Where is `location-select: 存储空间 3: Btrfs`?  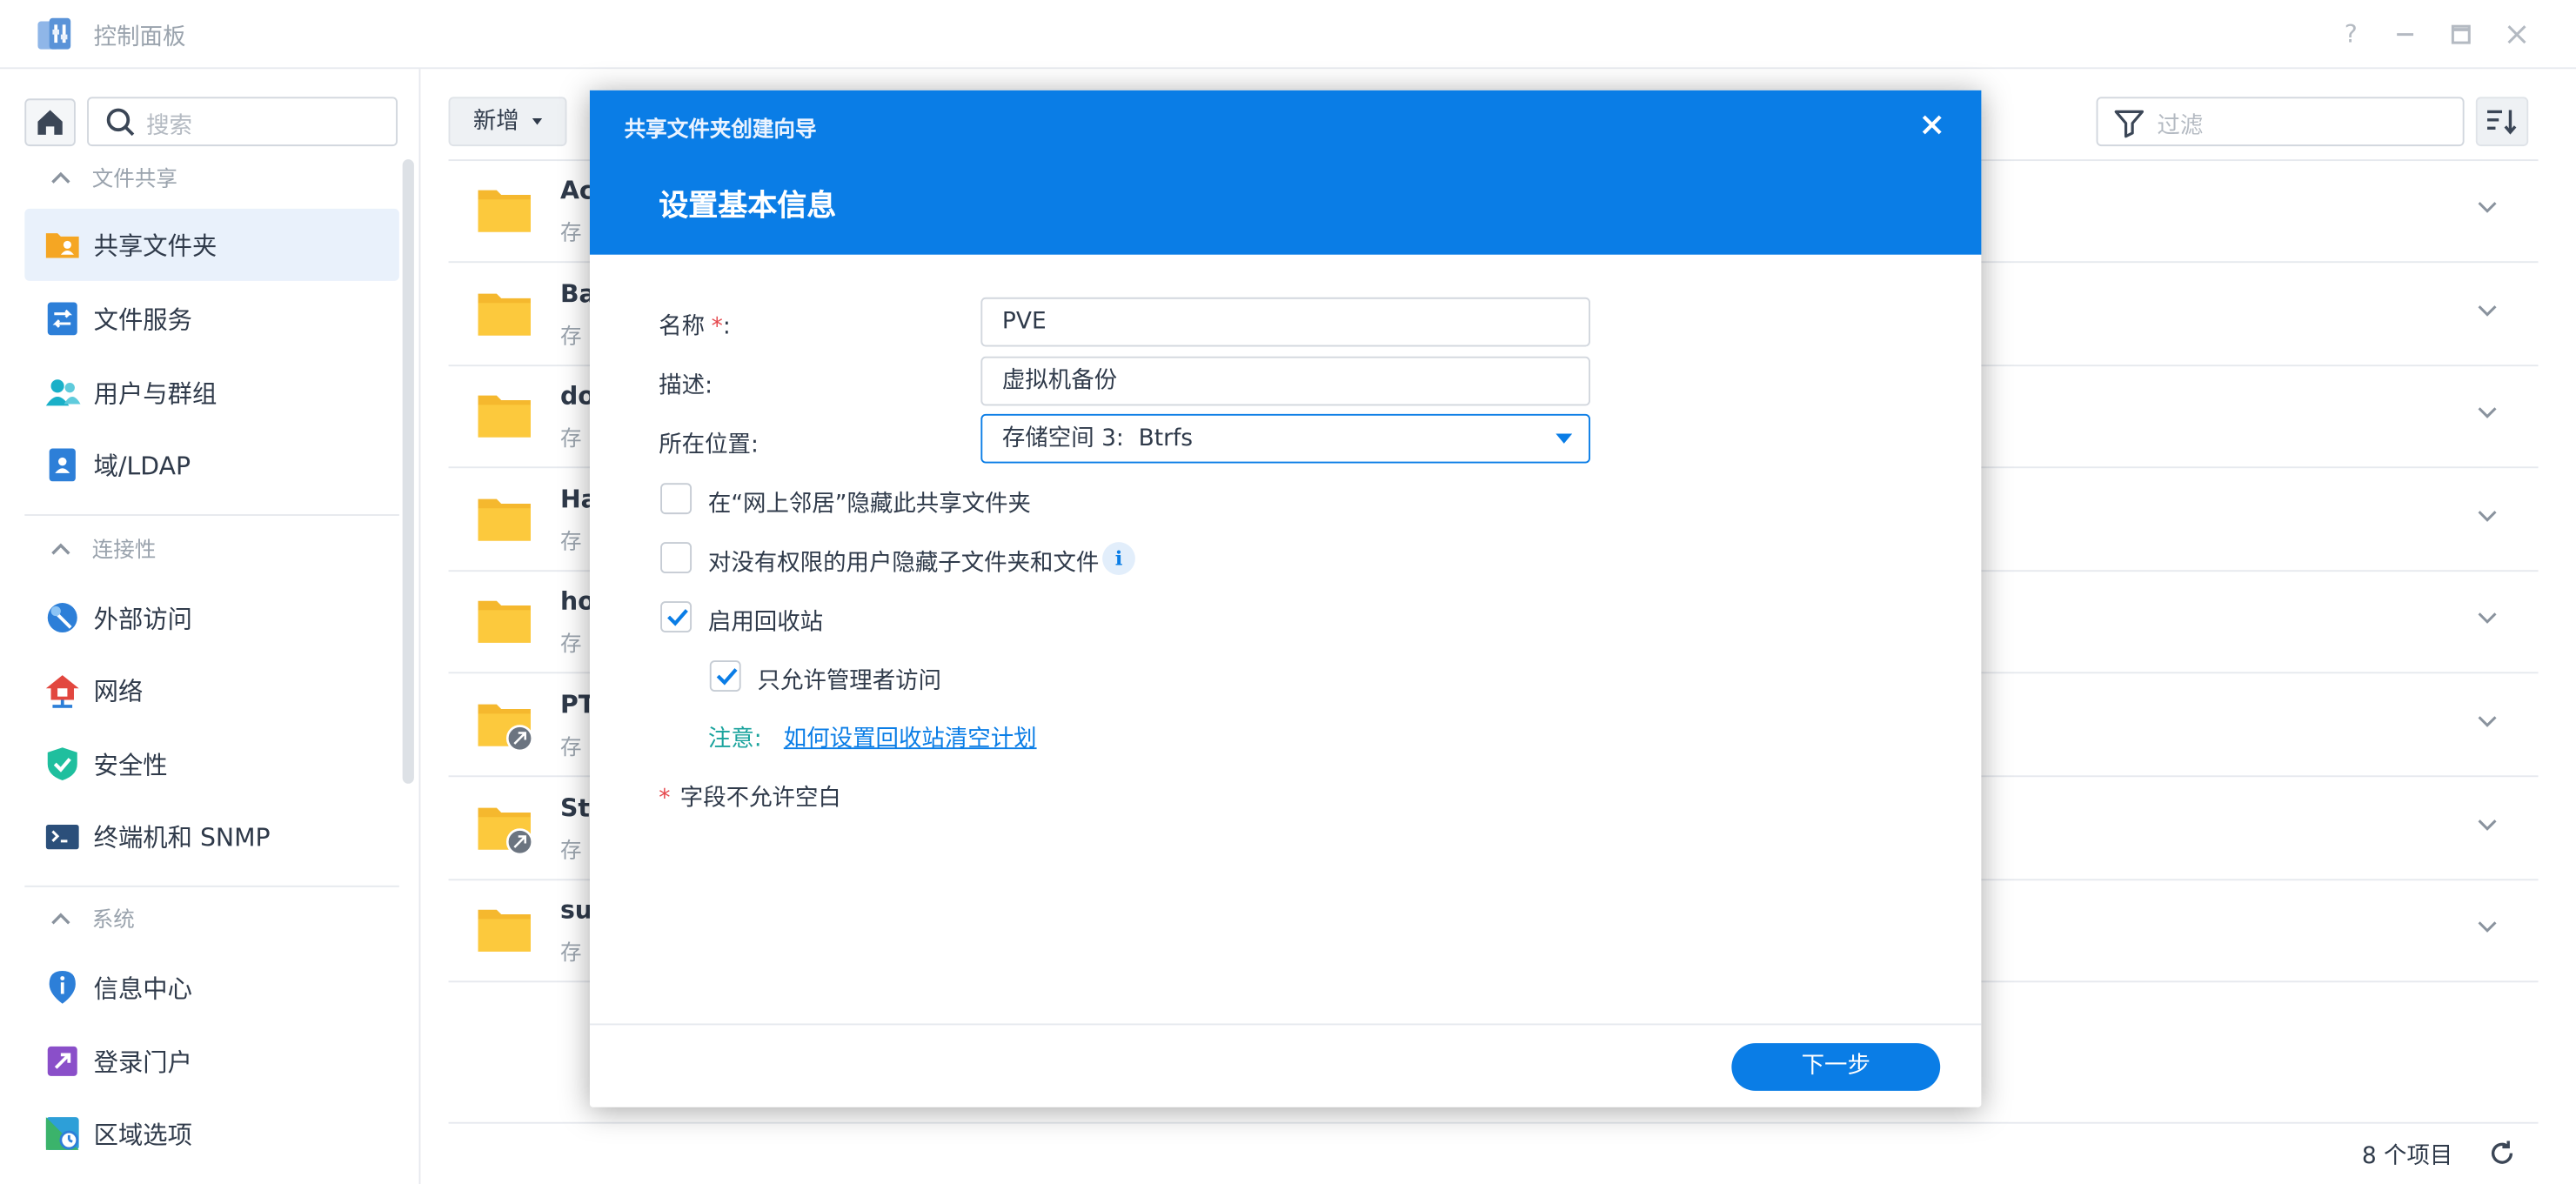 location-select: 存储空间 3: Btrfs is located at coordinates (1285, 438).